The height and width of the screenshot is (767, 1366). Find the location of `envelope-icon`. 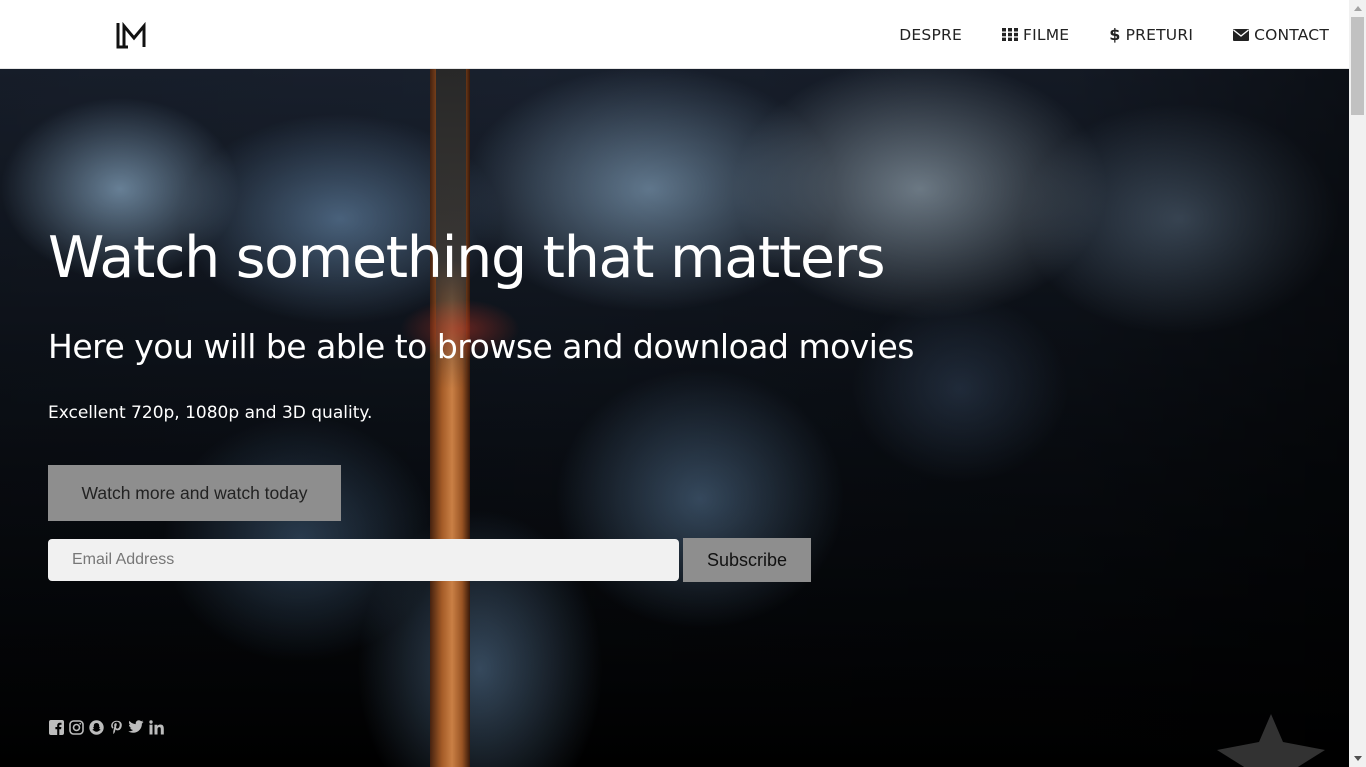

envelope-icon is located at coordinates (1241, 34).